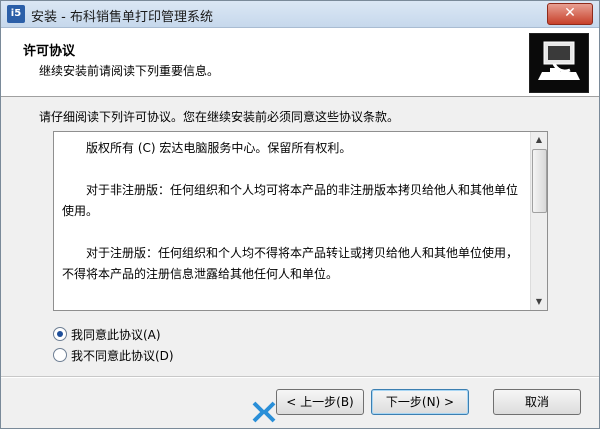  What do you see at coordinates (539, 140) in the screenshot?
I see `scroll-up-arrow-icon: ▲` at bounding box center [539, 140].